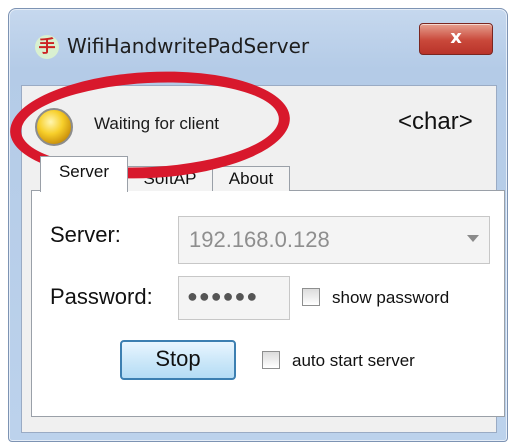 The height and width of the screenshot is (446, 512). Describe the element at coordinates (271, 360) in the screenshot. I see `auto-start-checkbox` at that location.